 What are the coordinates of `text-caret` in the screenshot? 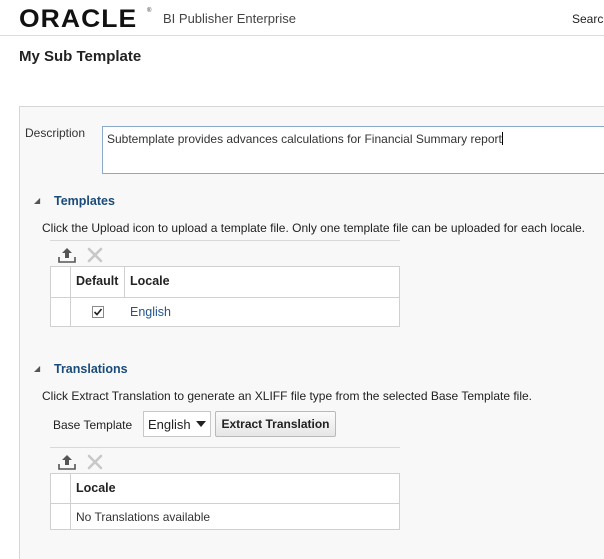 It's located at (502, 138).